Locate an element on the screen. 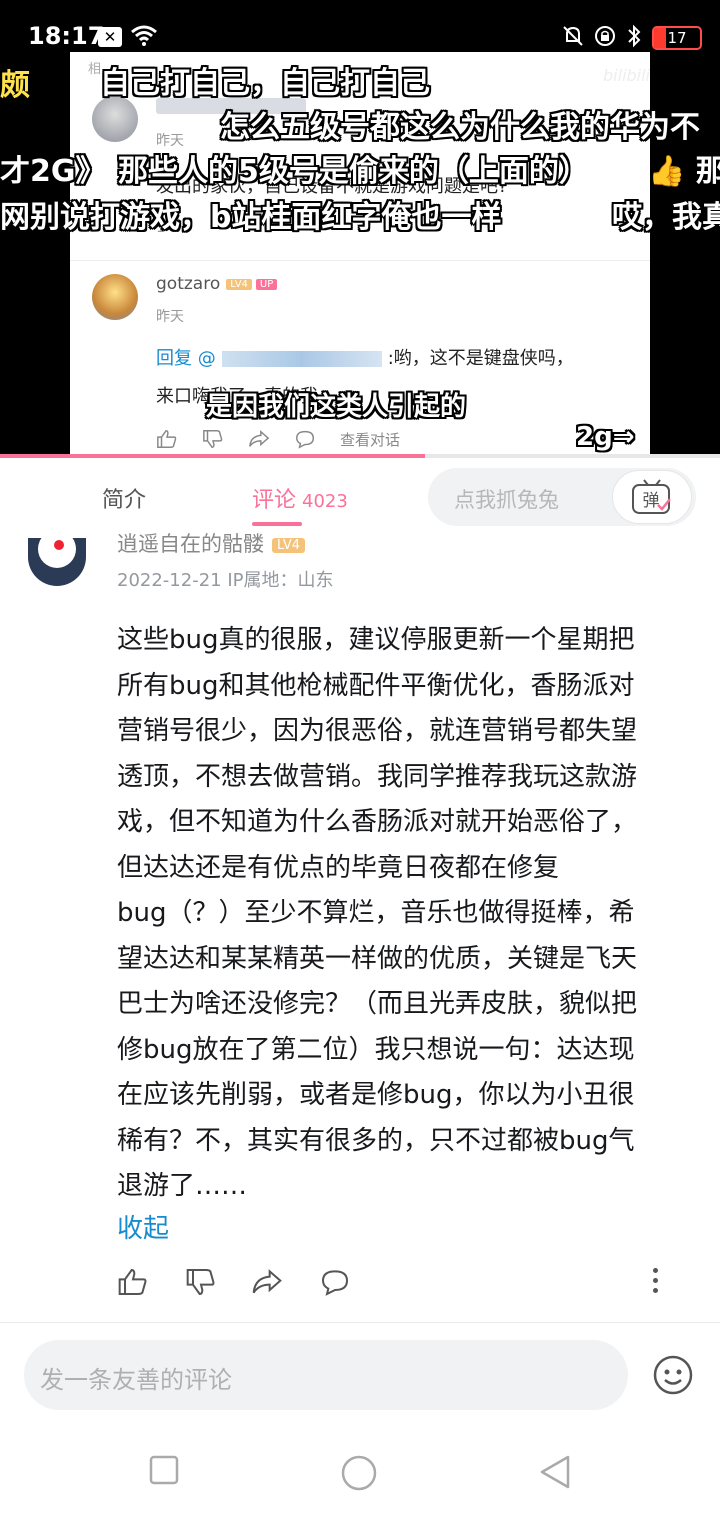 This screenshot has height=1520, width=720. danmu-placeholder: 点我抓兔兔 is located at coordinates (506, 500).